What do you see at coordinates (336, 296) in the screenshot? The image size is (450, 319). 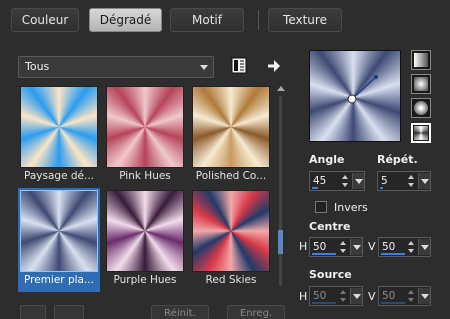 I see `source-h-stepper: 50` at bounding box center [336, 296].